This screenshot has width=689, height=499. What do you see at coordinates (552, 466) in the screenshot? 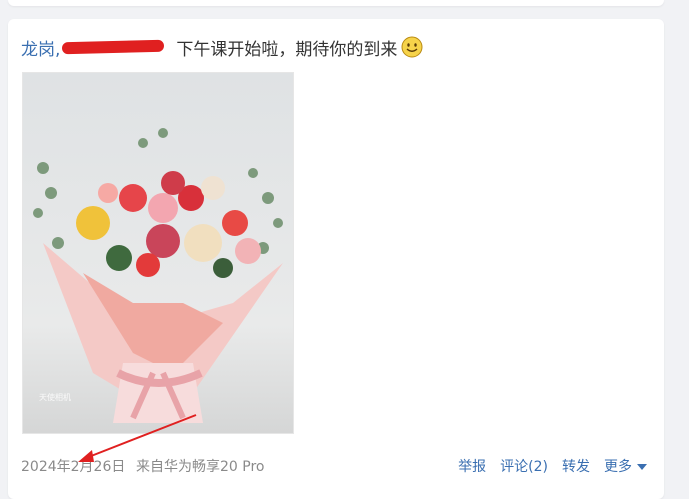
I see `post-actions: 举报 评论(2) 转发 更多` at bounding box center [552, 466].